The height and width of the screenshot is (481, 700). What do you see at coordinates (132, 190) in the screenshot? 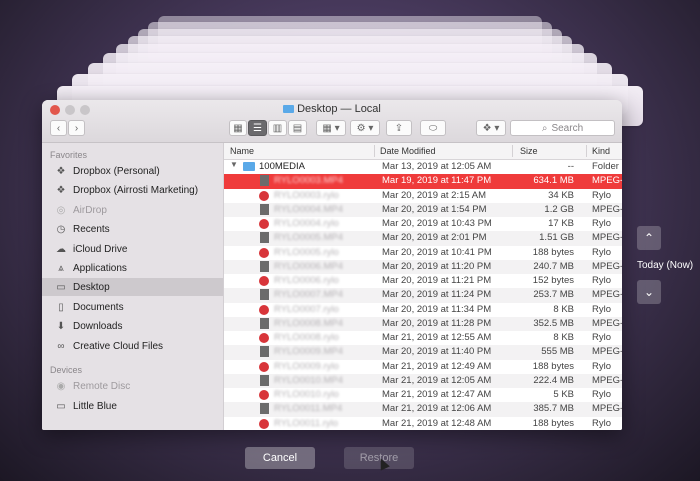
I see `sidebar-item-dropbox-airrosti: ❖ Dropbox (Airrosti Marketing)` at bounding box center [132, 190].